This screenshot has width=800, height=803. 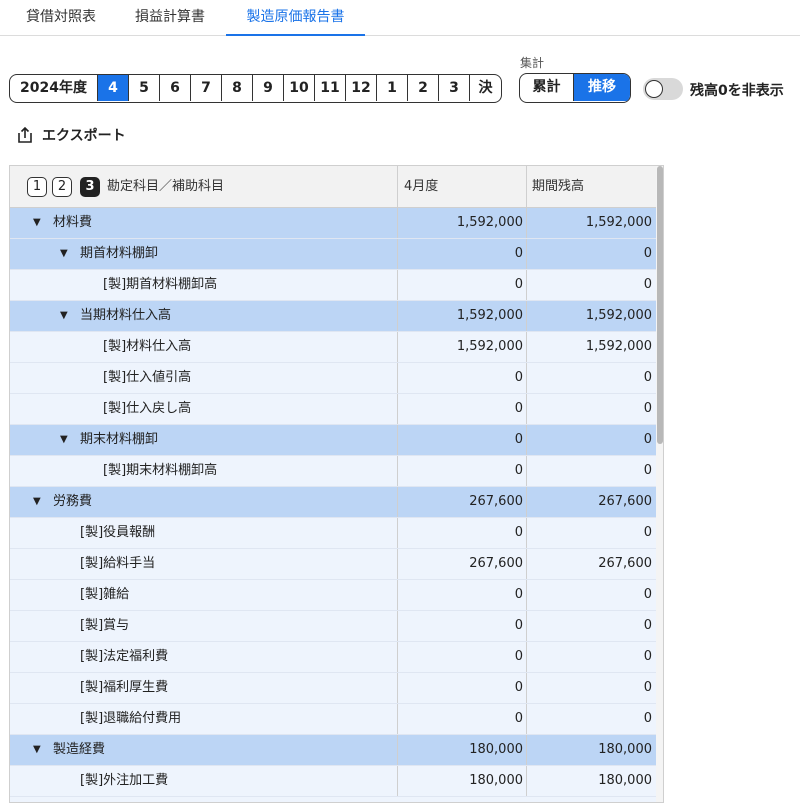 What do you see at coordinates (113, 88) in the screenshot?
I see `period-month-button-4: 4` at bounding box center [113, 88].